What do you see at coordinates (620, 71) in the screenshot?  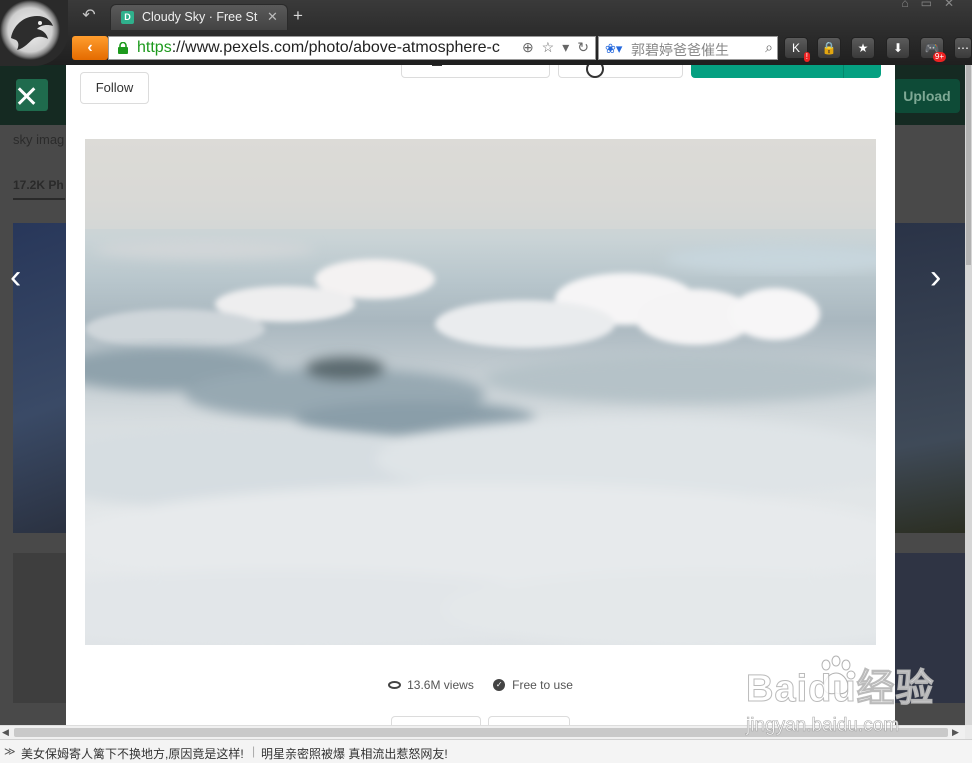 I see `like-button` at bounding box center [620, 71].